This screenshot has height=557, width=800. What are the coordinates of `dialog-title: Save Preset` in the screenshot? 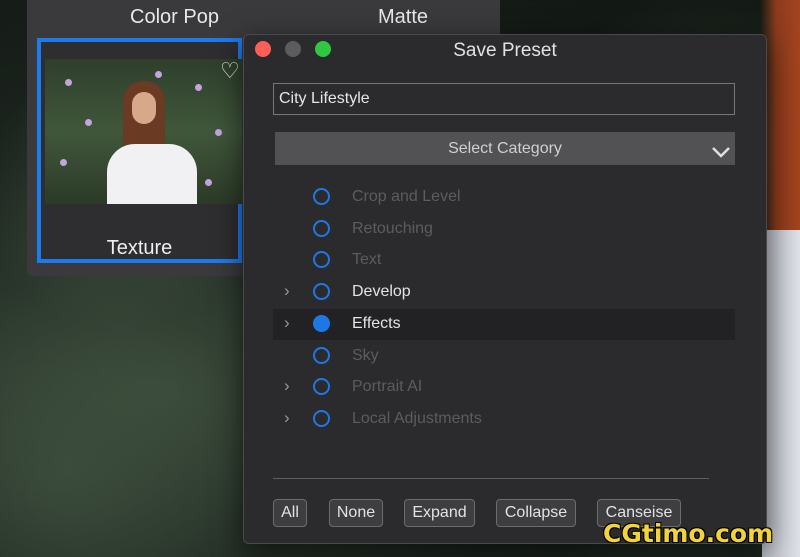 It's located at (505, 50).